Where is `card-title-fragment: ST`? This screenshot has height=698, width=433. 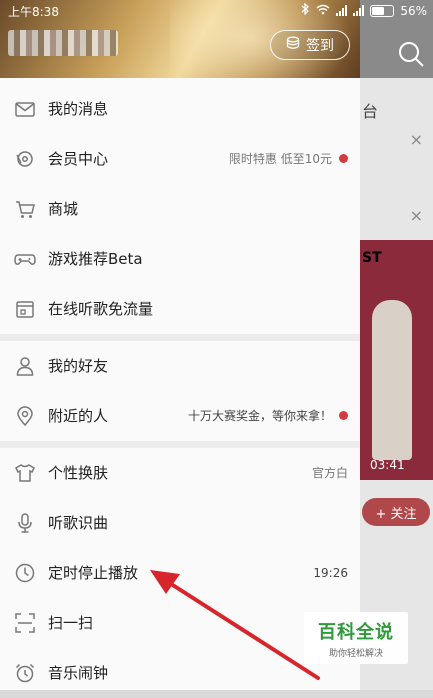 card-title-fragment: ST is located at coordinates (372, 258).